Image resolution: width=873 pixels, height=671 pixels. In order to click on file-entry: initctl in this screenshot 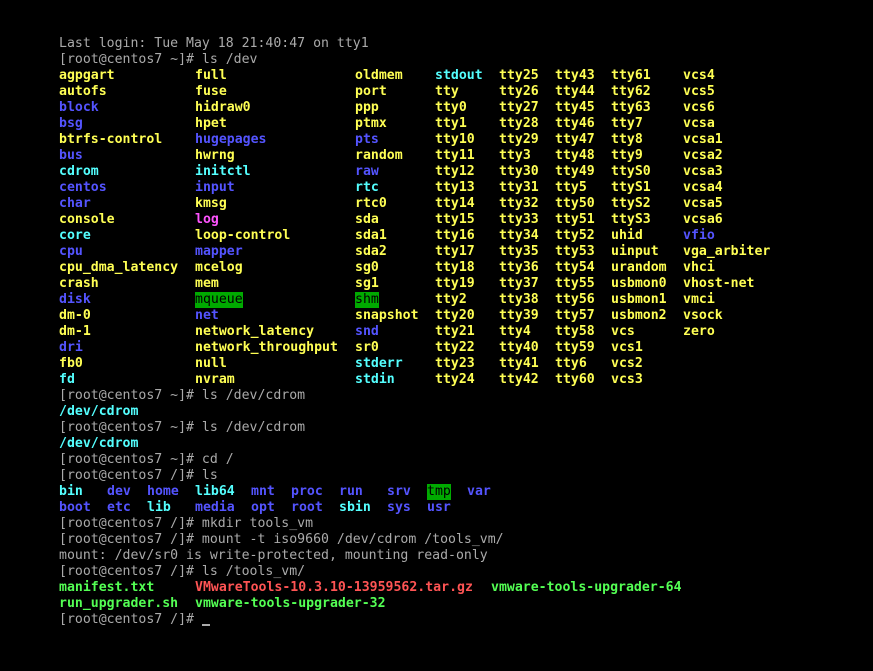, I will do `click(223, 171)`.